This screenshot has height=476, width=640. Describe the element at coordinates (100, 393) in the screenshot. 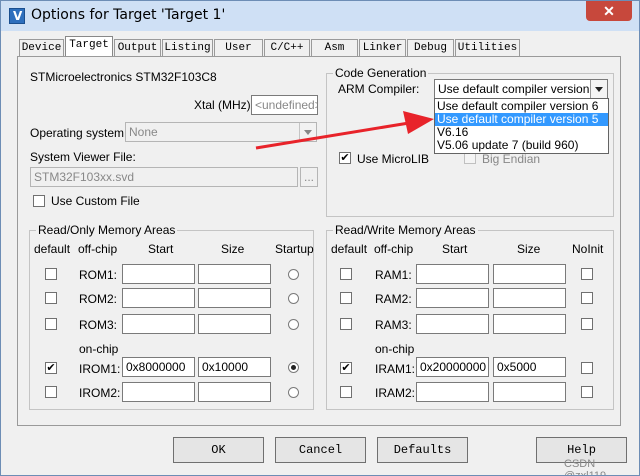

I see `irom2-label: IROM2:` at that location.